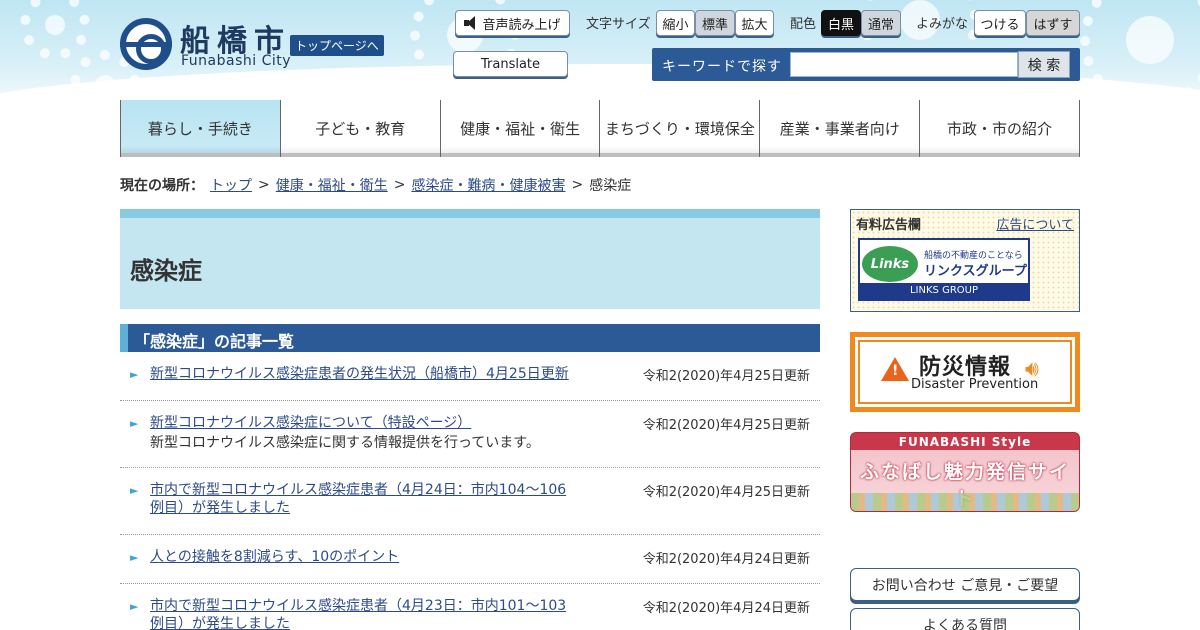 The width and height of the screenshot is (1200, 630). I want to click on article-link: 人との接触を8割減らす、10のポイント, so click(365, 557).